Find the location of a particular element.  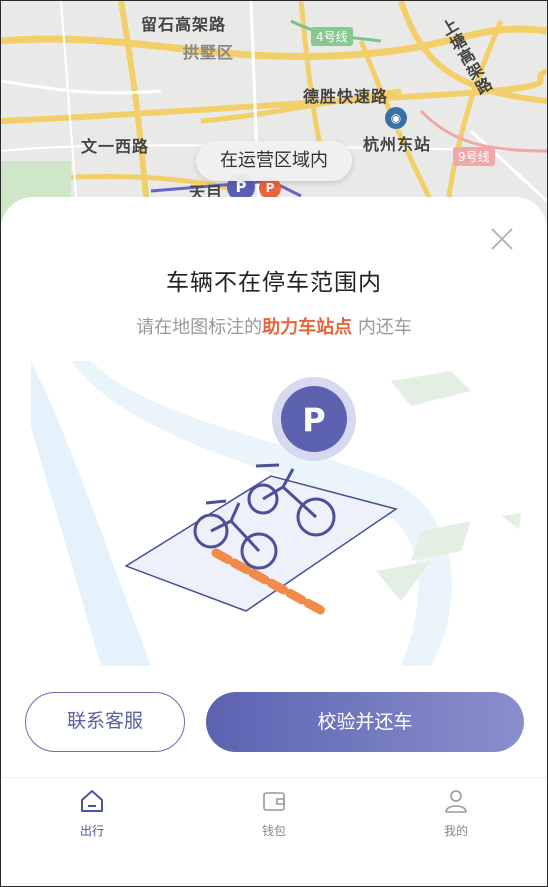

wallet-icon is located at coordinates (274, 801).